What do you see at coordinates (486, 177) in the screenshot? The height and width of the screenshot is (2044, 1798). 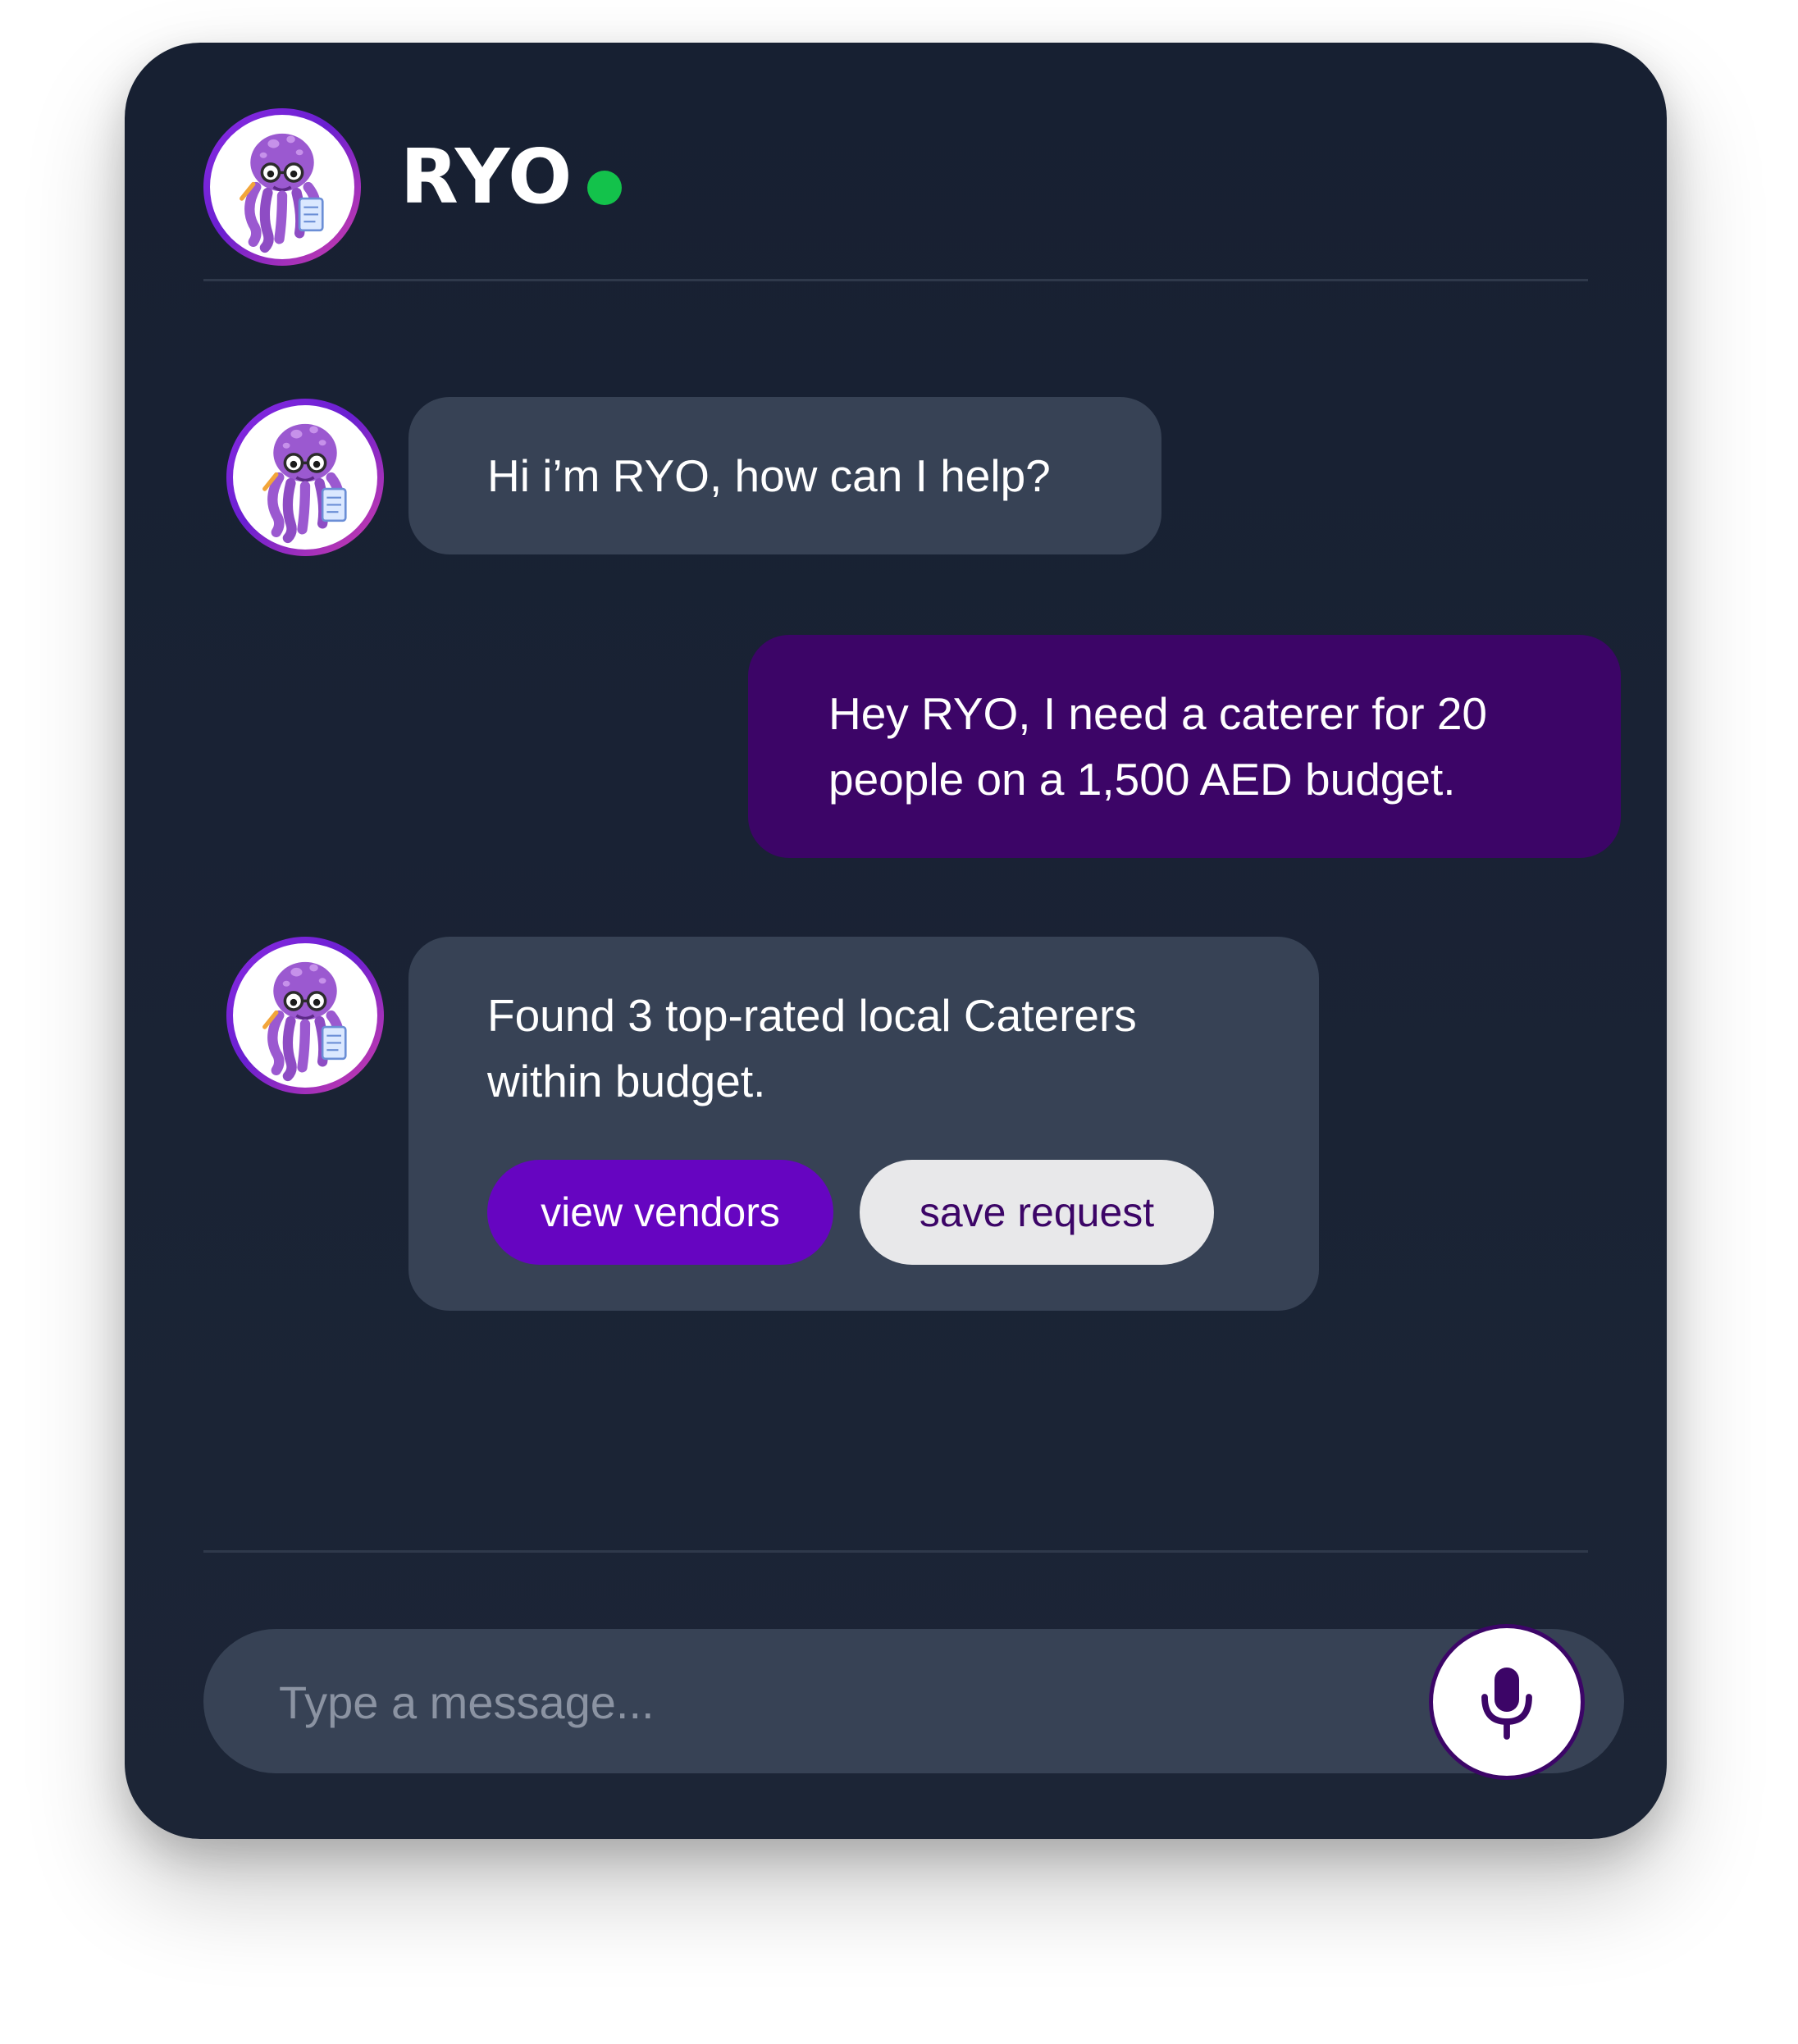 I see `chat-title: RYO` at bounding box center [486, 177].